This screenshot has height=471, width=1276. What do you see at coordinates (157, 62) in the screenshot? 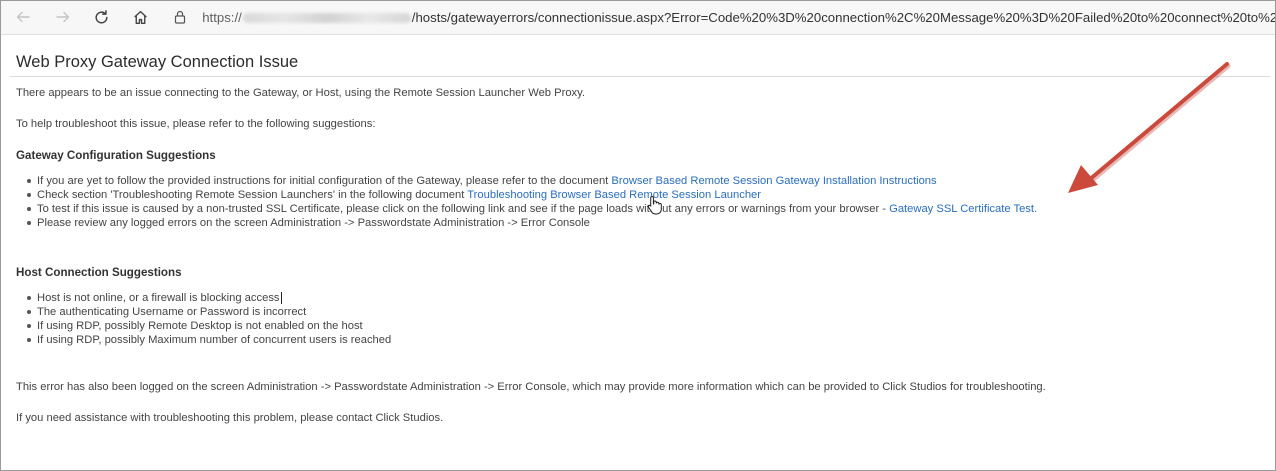
I see `page-title: Web Proxy Gateway Connection Issue` at bounding box center [157, 62].